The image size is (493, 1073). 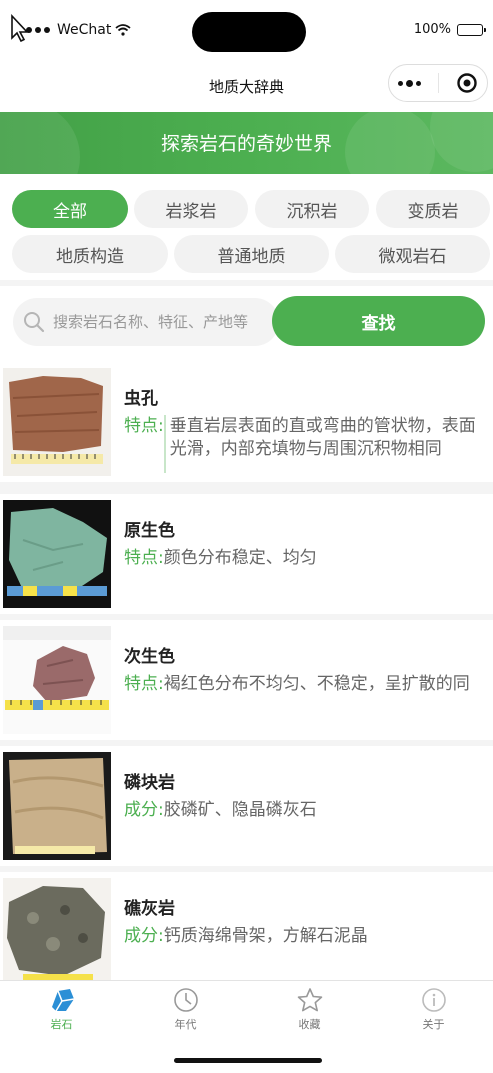 What do you see at coordinates (84, 30) in the screenshot?
I see `carrier-name: WeChat` at bounding box center [84, 30].